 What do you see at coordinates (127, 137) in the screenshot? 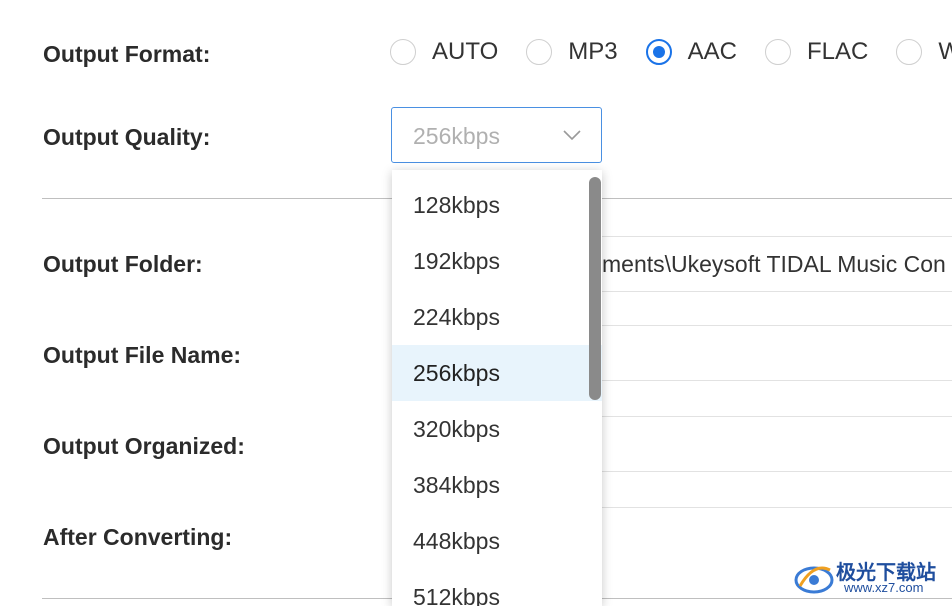
I see `output-quality-label: Output Quality:` at bounding box center [127, 137].